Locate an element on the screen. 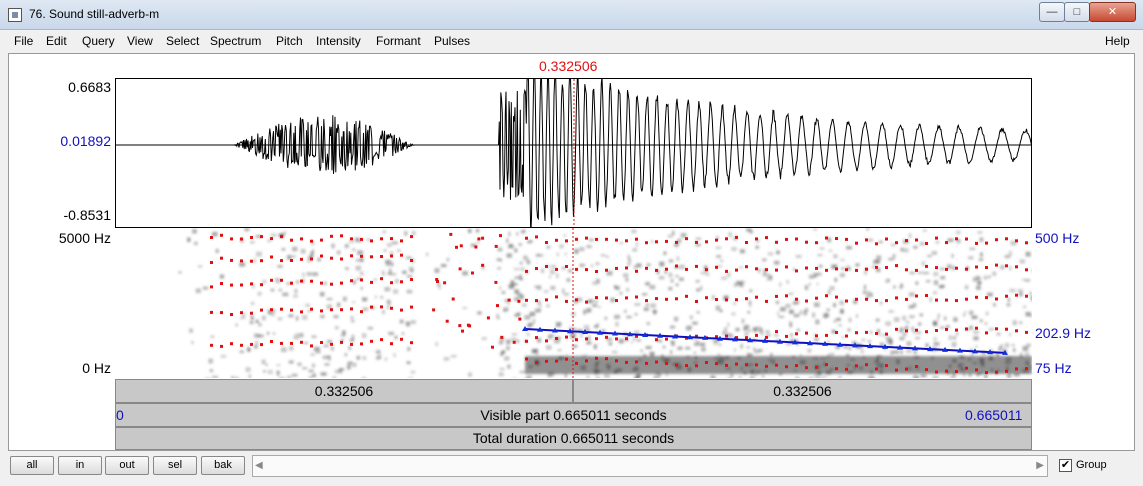 The width and height of the screenshot is (1143, 486). menu-intensity: Intensity is located at coordinates (338, 41).